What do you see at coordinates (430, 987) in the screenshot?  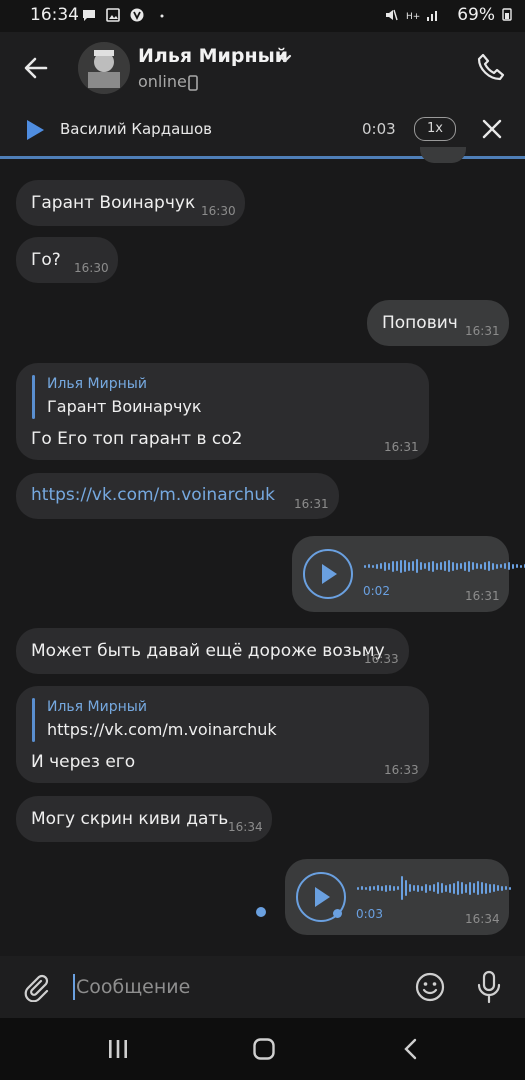 I see `emoji-icon` at bounding box center [430, 987].